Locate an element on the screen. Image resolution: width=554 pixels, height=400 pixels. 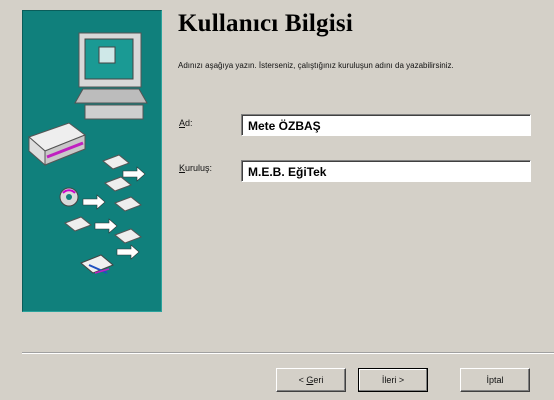
software-box-icon is located at coordinates (57, 144).